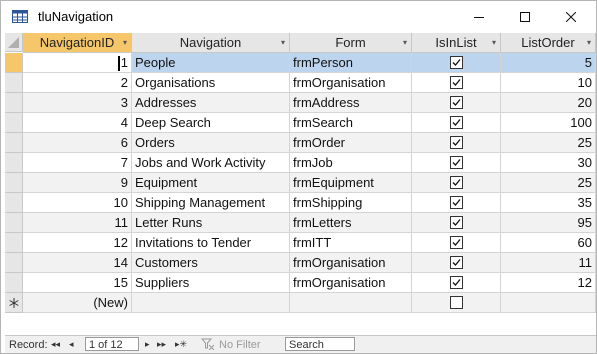 This screenshot has height=354, width=597. What do you see at coordinates (77, 123) in the screenshot?
I see `cell-id: 4` at bounding box center [77, 123].